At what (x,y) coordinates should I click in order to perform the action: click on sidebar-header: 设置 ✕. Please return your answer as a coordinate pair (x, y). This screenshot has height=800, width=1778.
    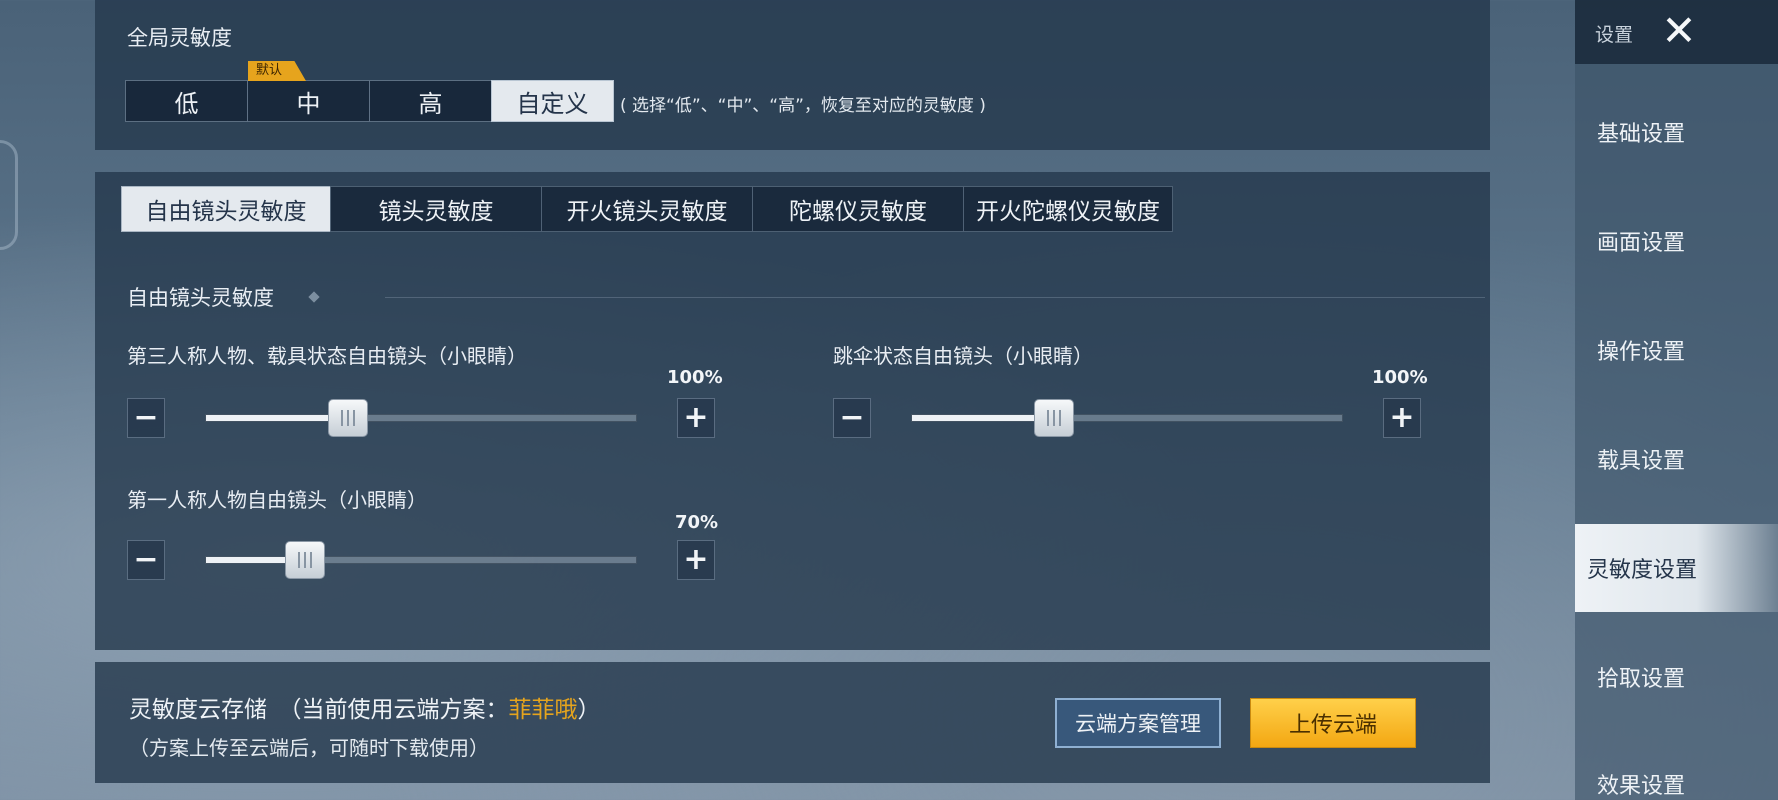
    Looking at the image, I should click on (1676, 32).